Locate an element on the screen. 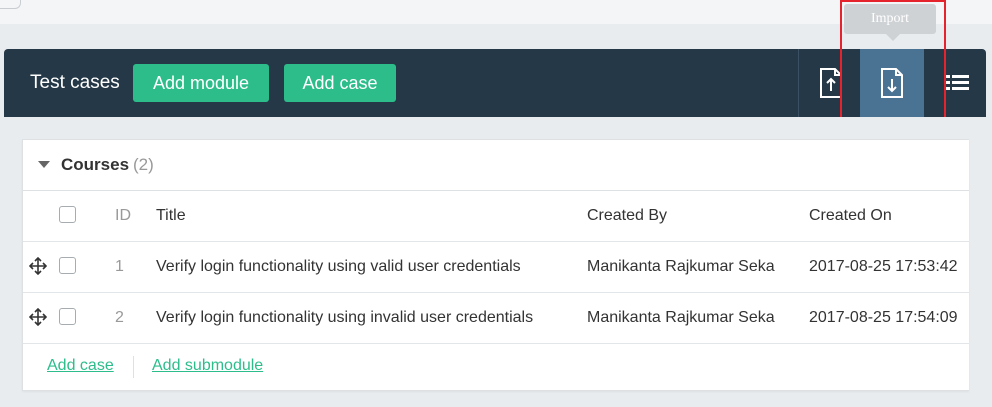 The width and height of the screenshot is (992, 407). caret-down-icon is located at coordinates (44, 164).